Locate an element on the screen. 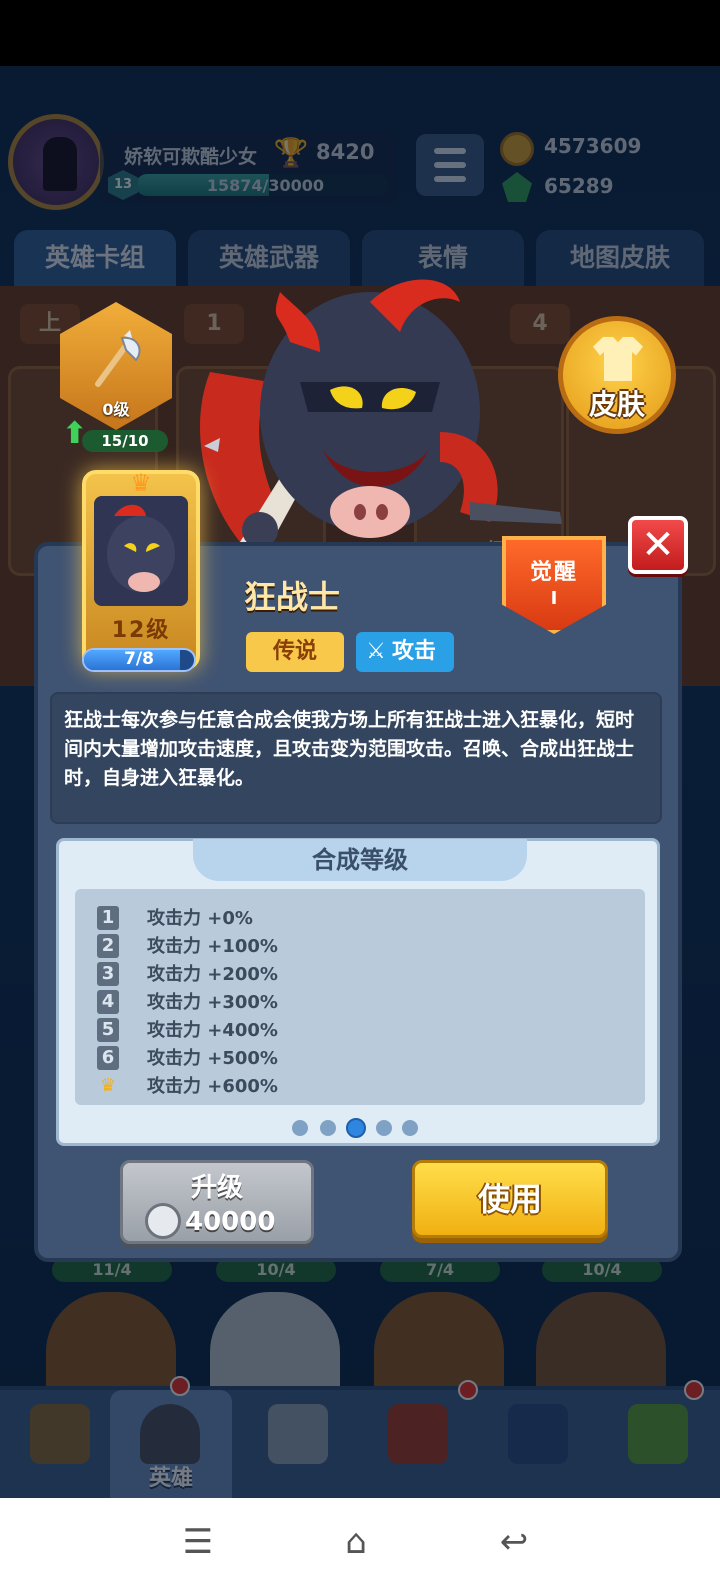 The width and height of the screenshot is (720, 1584). rank-5-icon: 5 is located at coordinates (108, 1030).